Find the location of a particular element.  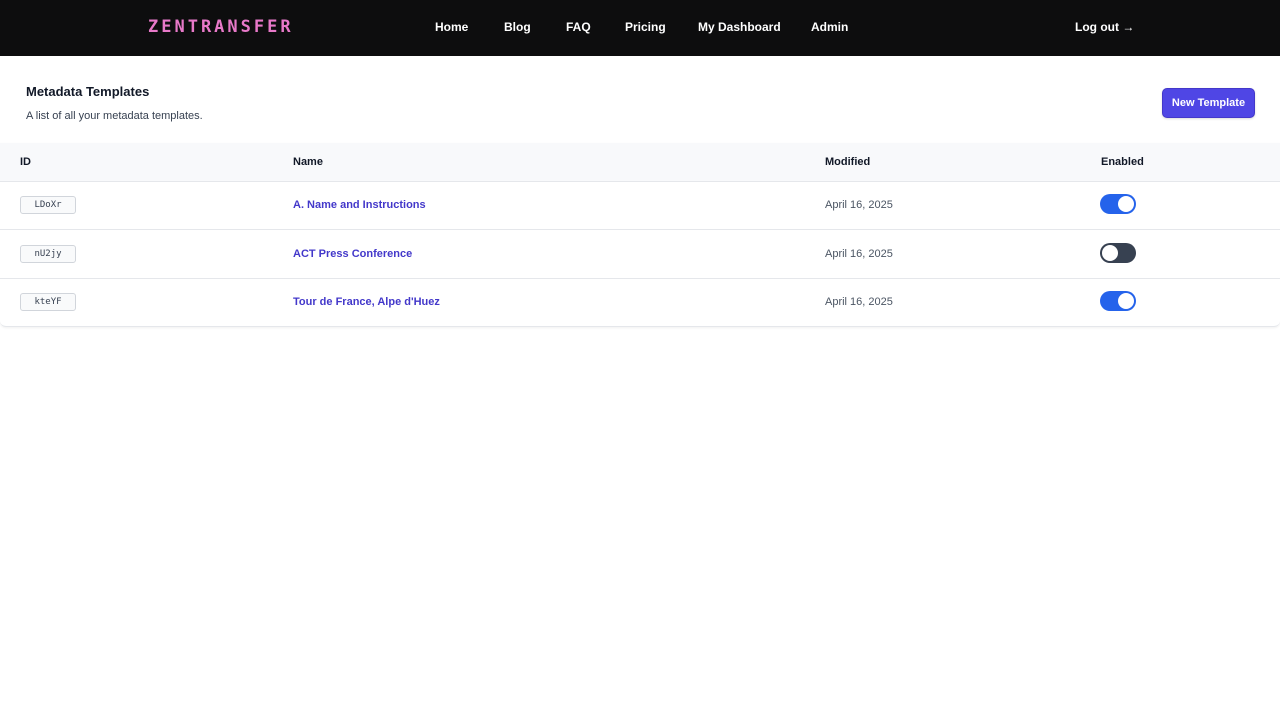

column-header-id: ID is located at coordinates (25, 162).